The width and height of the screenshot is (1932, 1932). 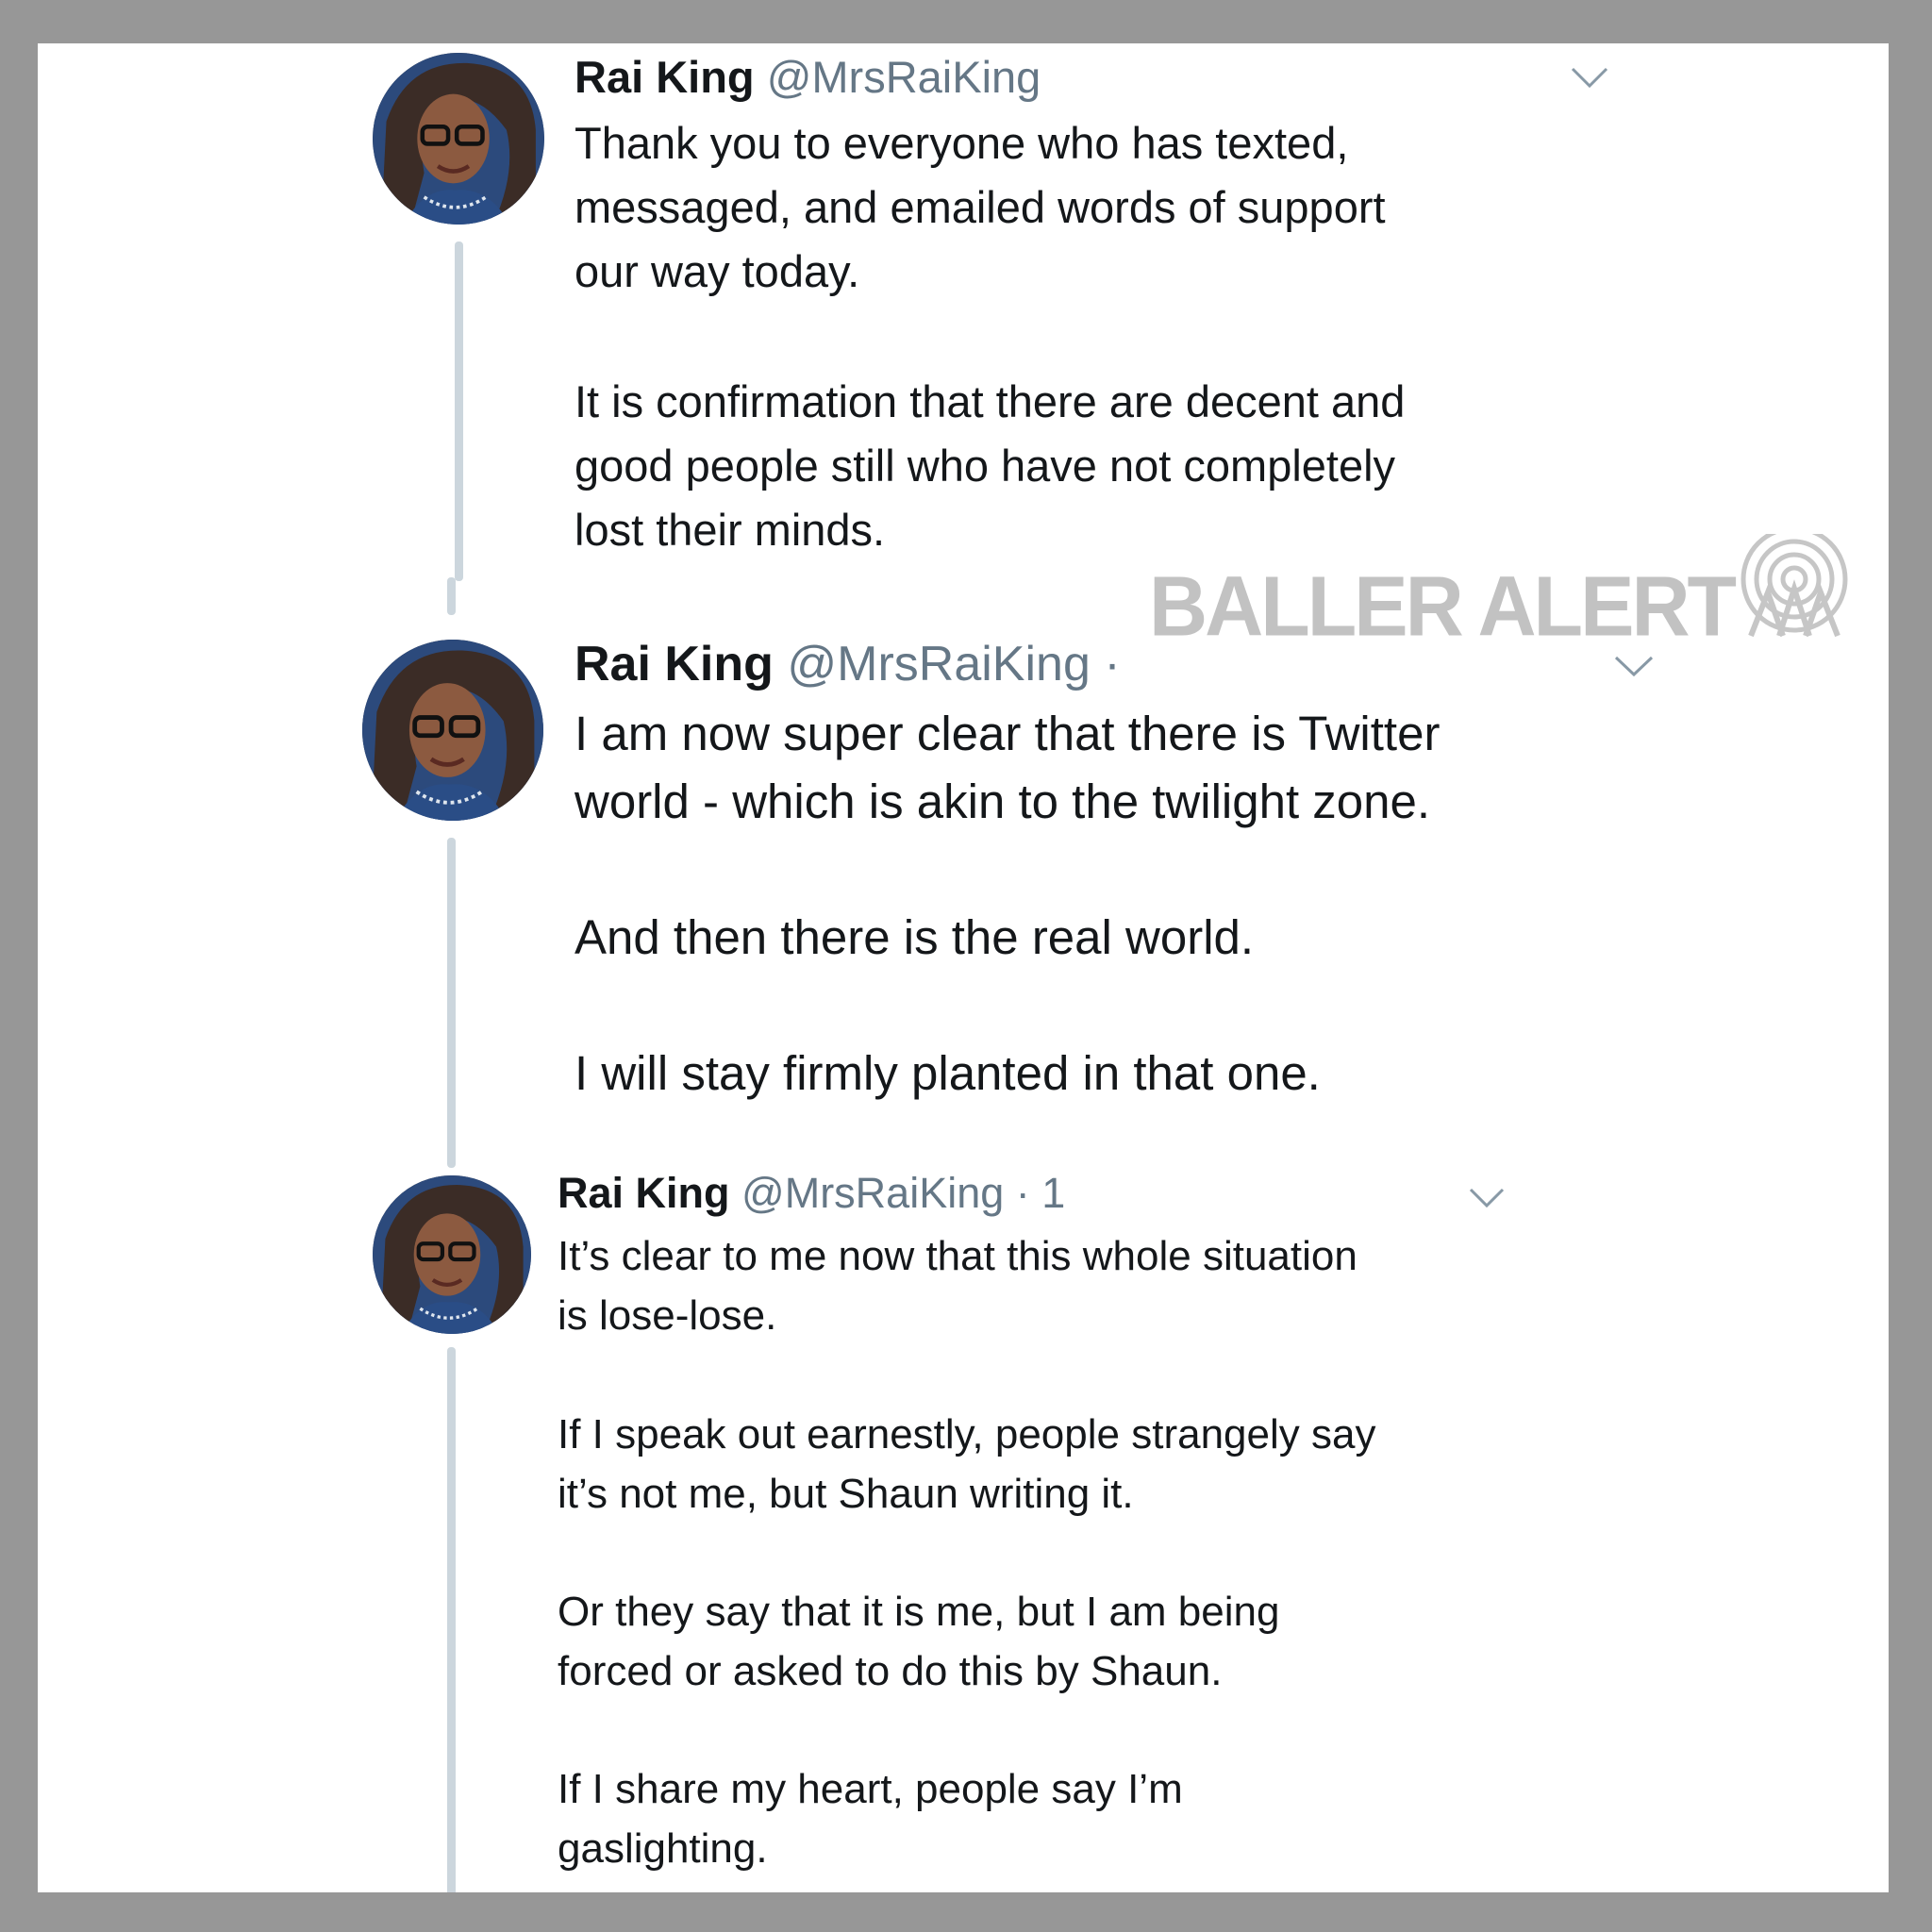 I want to click on broadcast-tower-icon, so click(x=1794, y=586).